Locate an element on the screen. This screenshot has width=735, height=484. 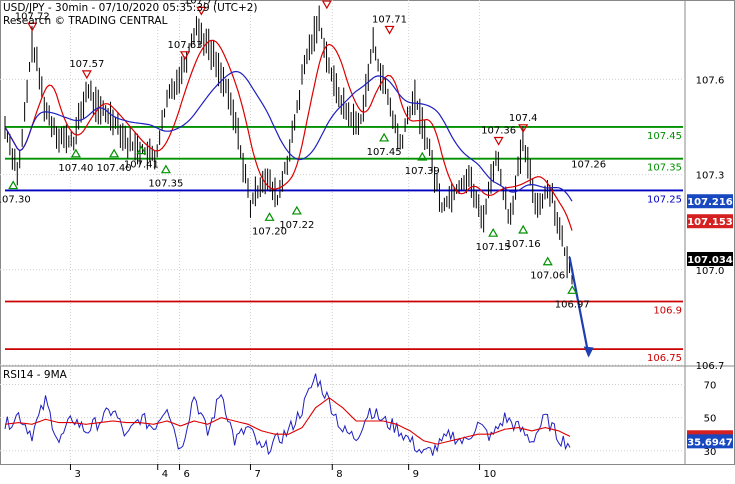
price-badge-label: 107.216 is located at coordinates (710, 202).